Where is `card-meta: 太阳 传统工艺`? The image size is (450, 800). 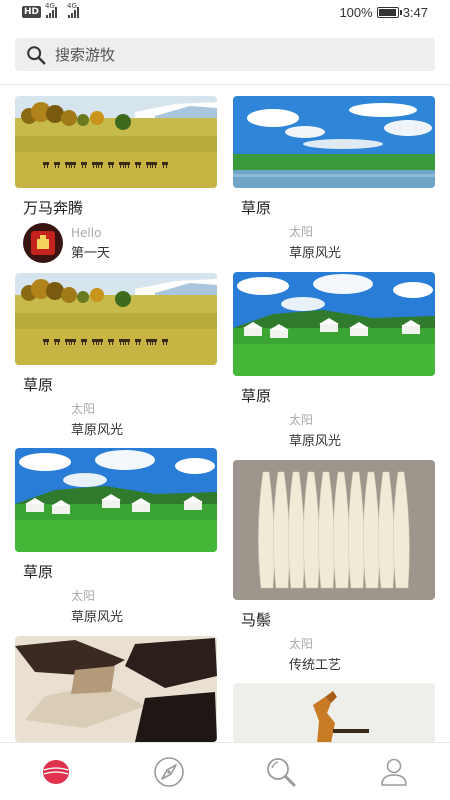
card-meta: 太阳 传统工艺 is located at coordinates (334, 654).